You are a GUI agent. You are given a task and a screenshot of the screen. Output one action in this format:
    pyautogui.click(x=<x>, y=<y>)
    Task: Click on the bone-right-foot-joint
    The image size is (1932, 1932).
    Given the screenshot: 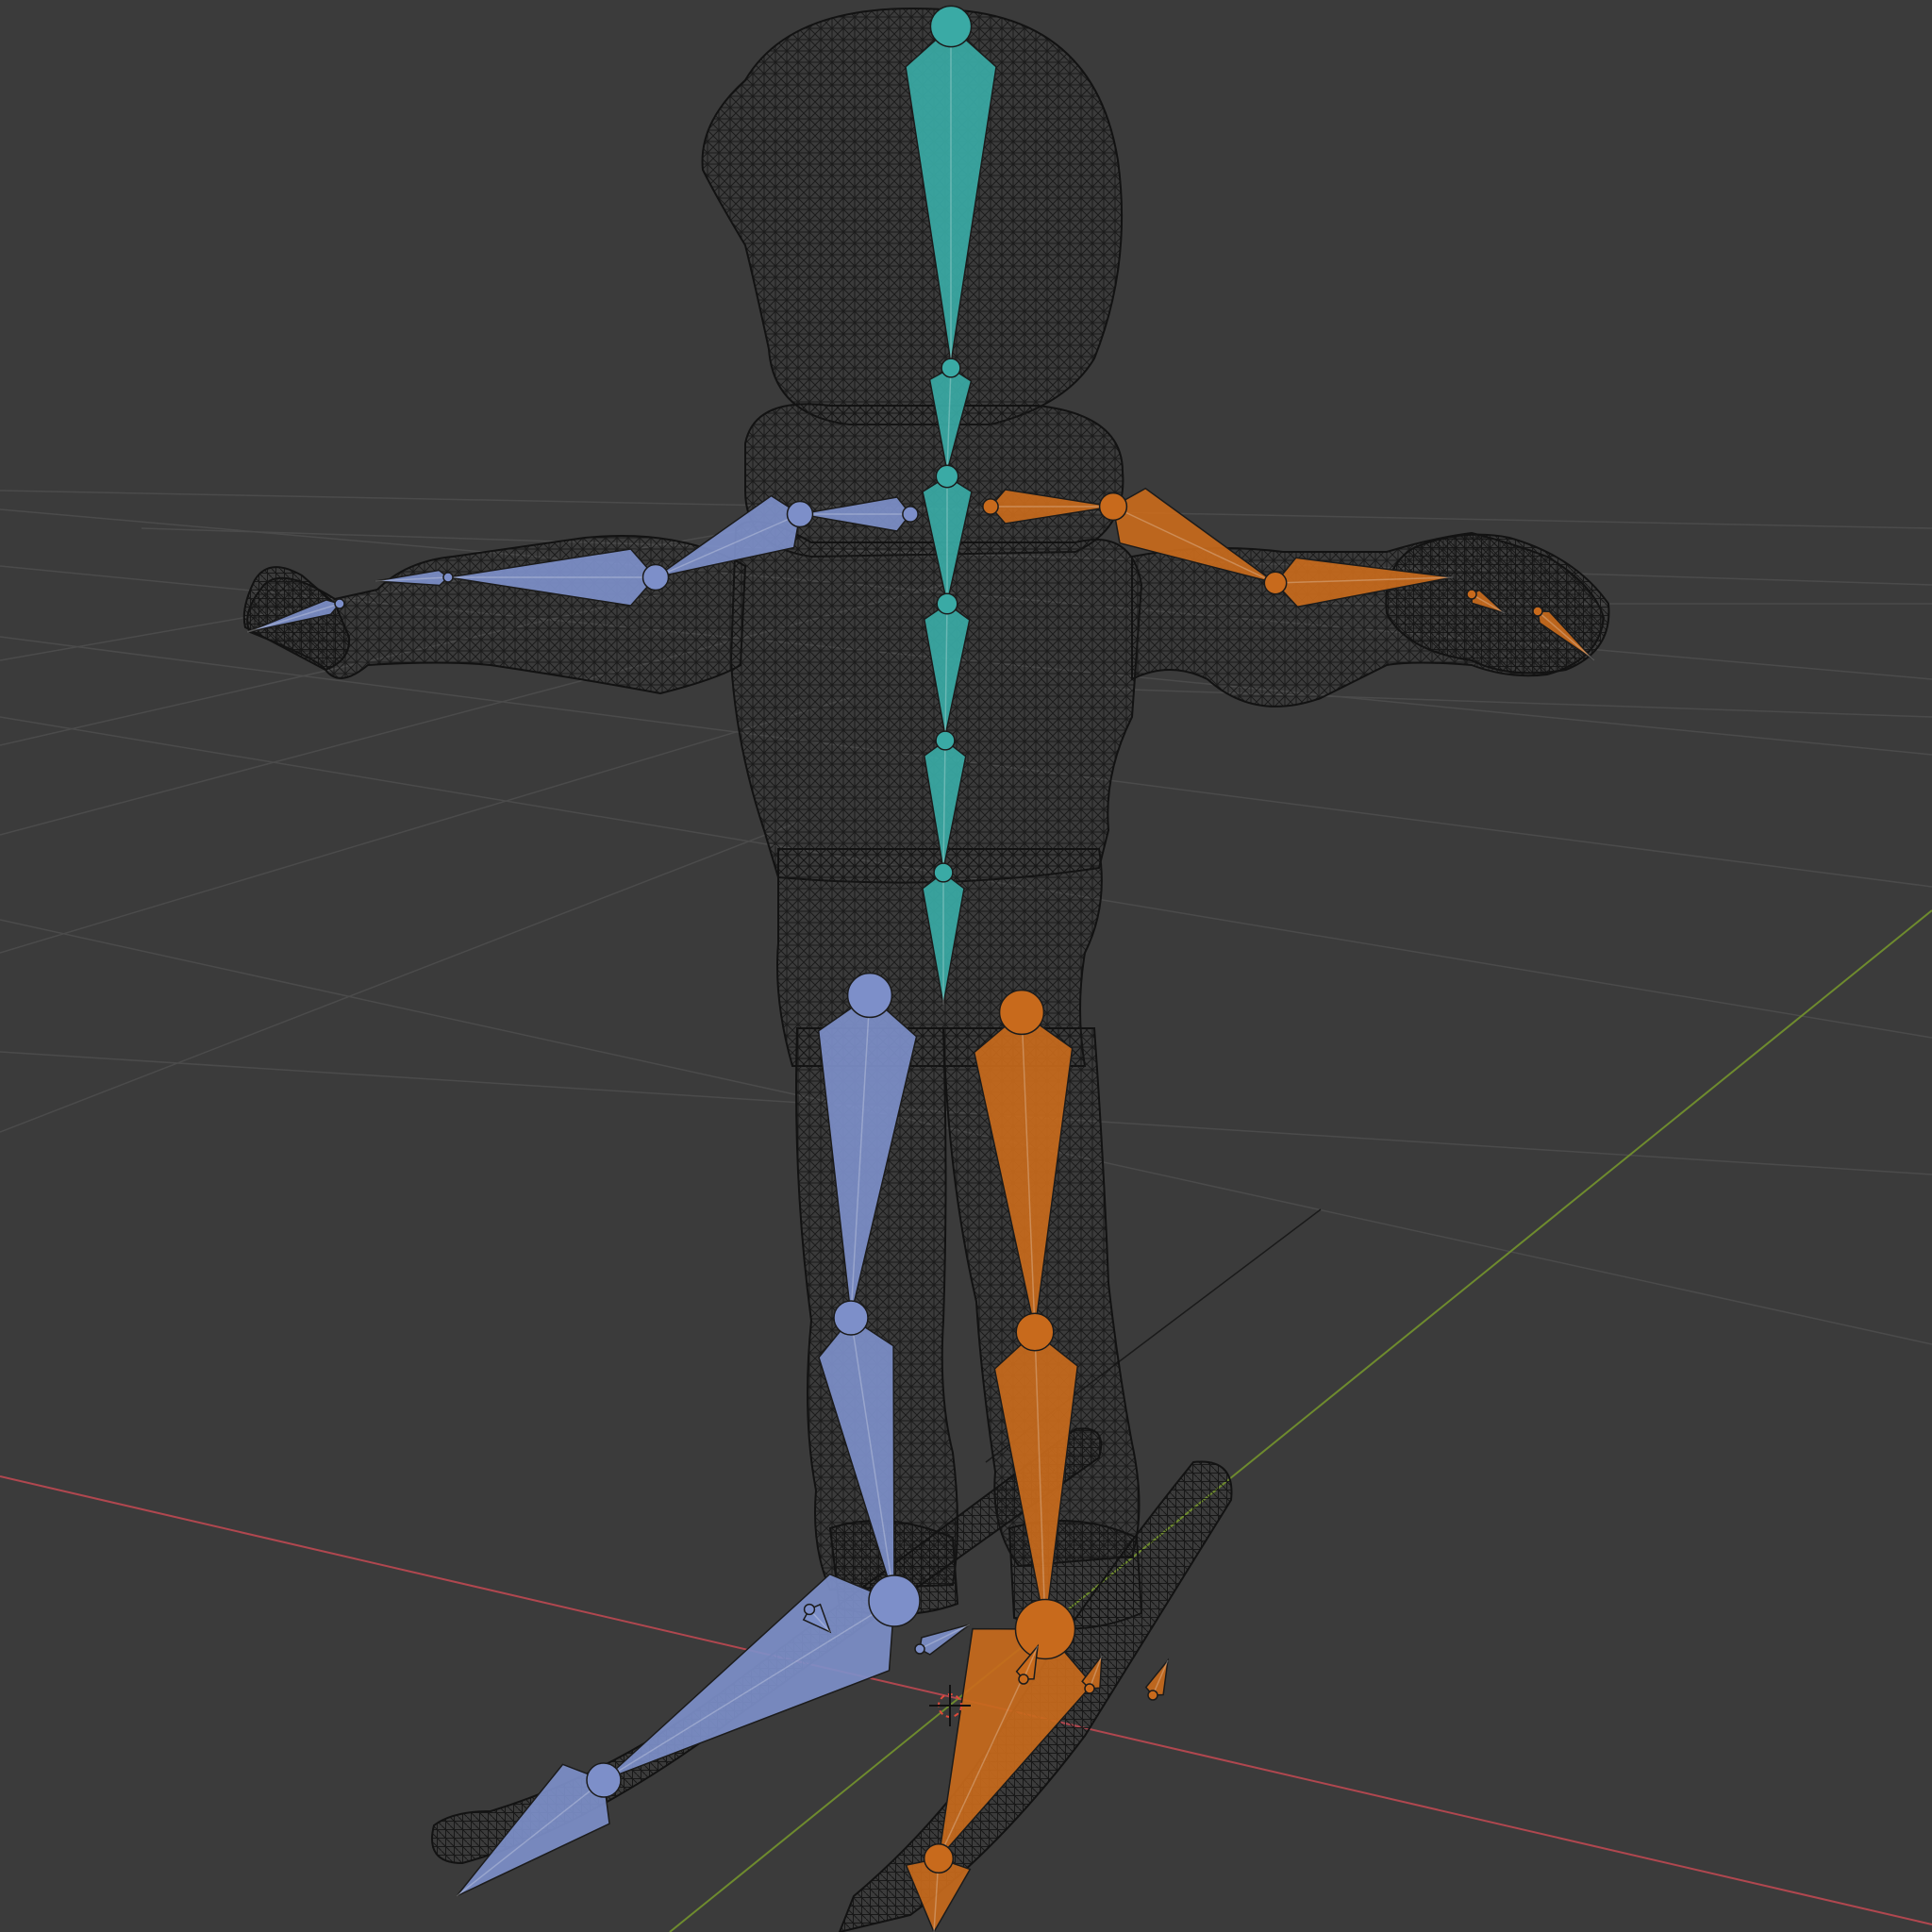 What is the action you would take?
    pyautogui.click(x=1045, y=1629)
    